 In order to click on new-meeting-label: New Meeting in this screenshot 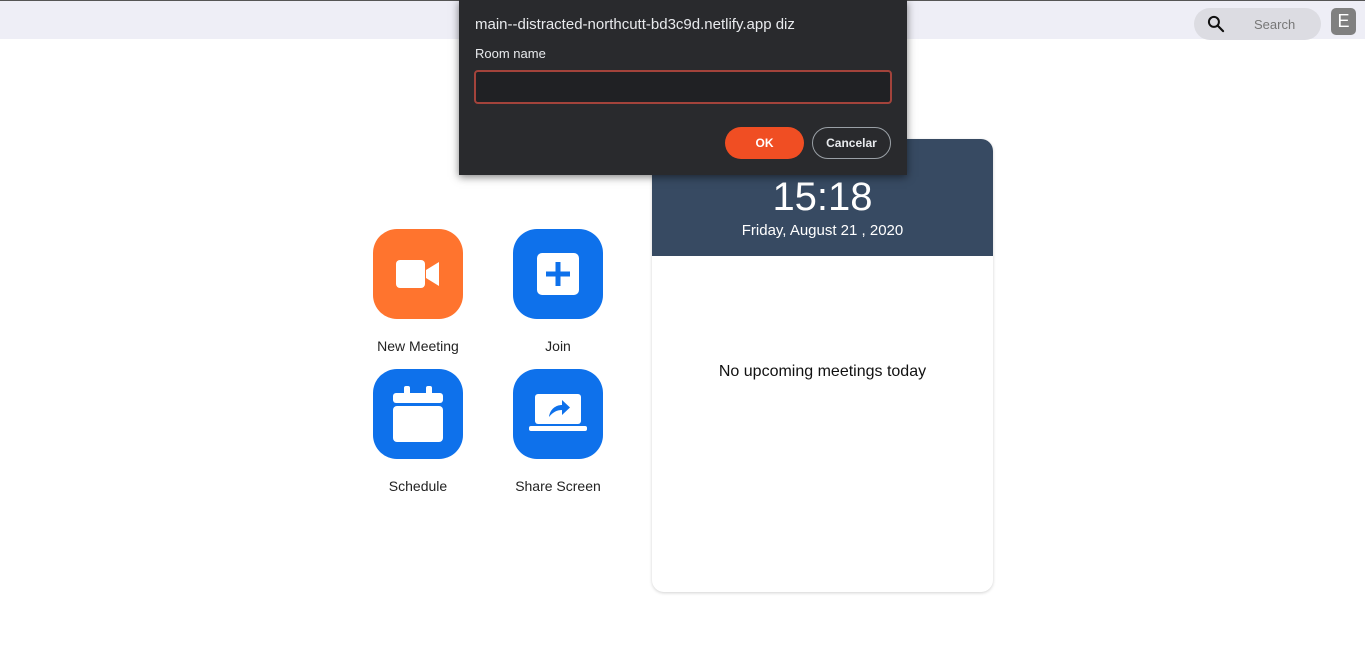, I will do `click(418, 346)`.